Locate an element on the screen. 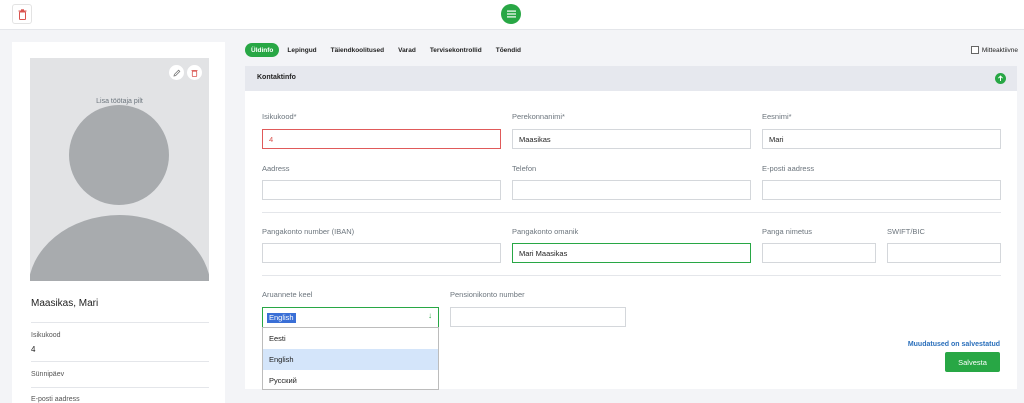  tab-certificates: Tõendid is located at coordinates (508, 50).